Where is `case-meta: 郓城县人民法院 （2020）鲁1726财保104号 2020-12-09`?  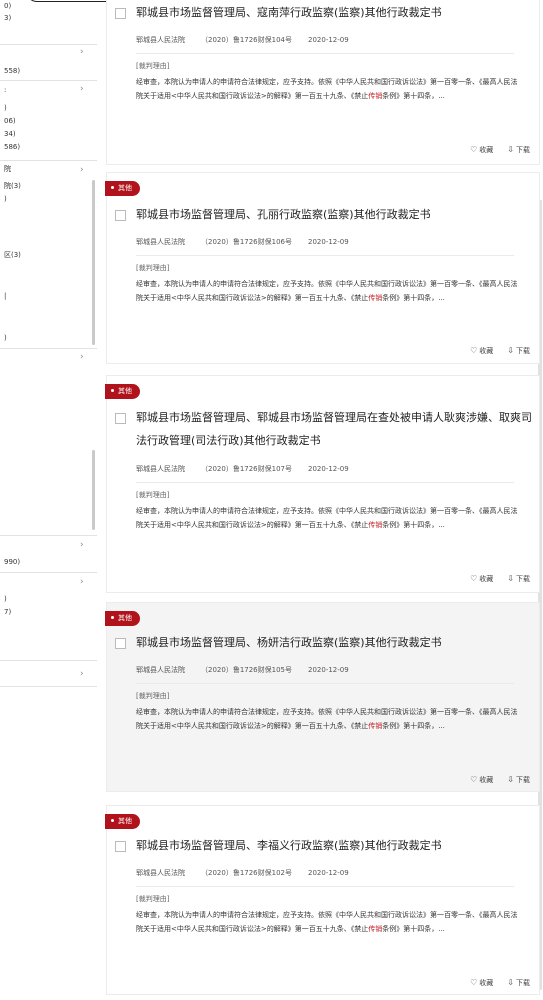
case-meta: 郓城县人民法院 （2020）鲁1726财保104号 2020-12-09 is located at coordinates (250, 40).